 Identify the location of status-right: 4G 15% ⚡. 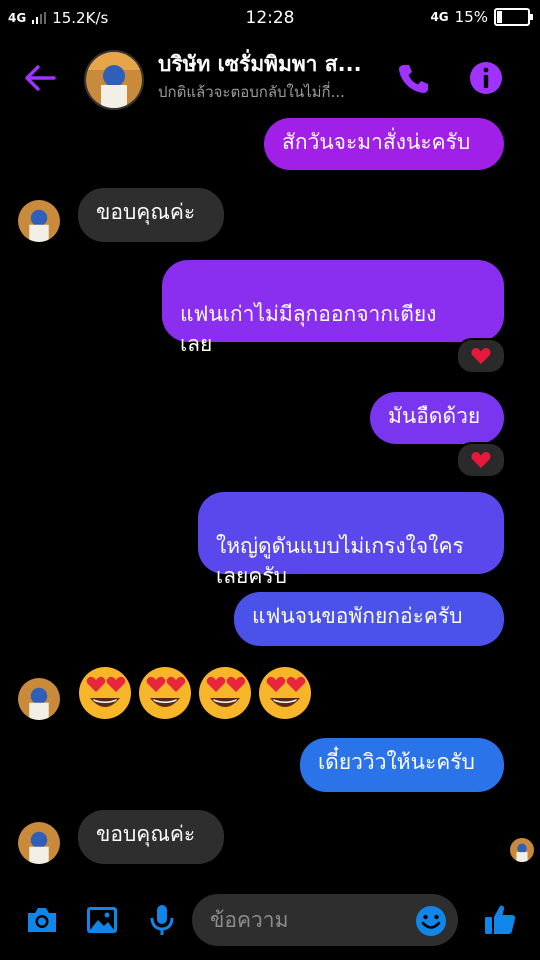
(481, 17).